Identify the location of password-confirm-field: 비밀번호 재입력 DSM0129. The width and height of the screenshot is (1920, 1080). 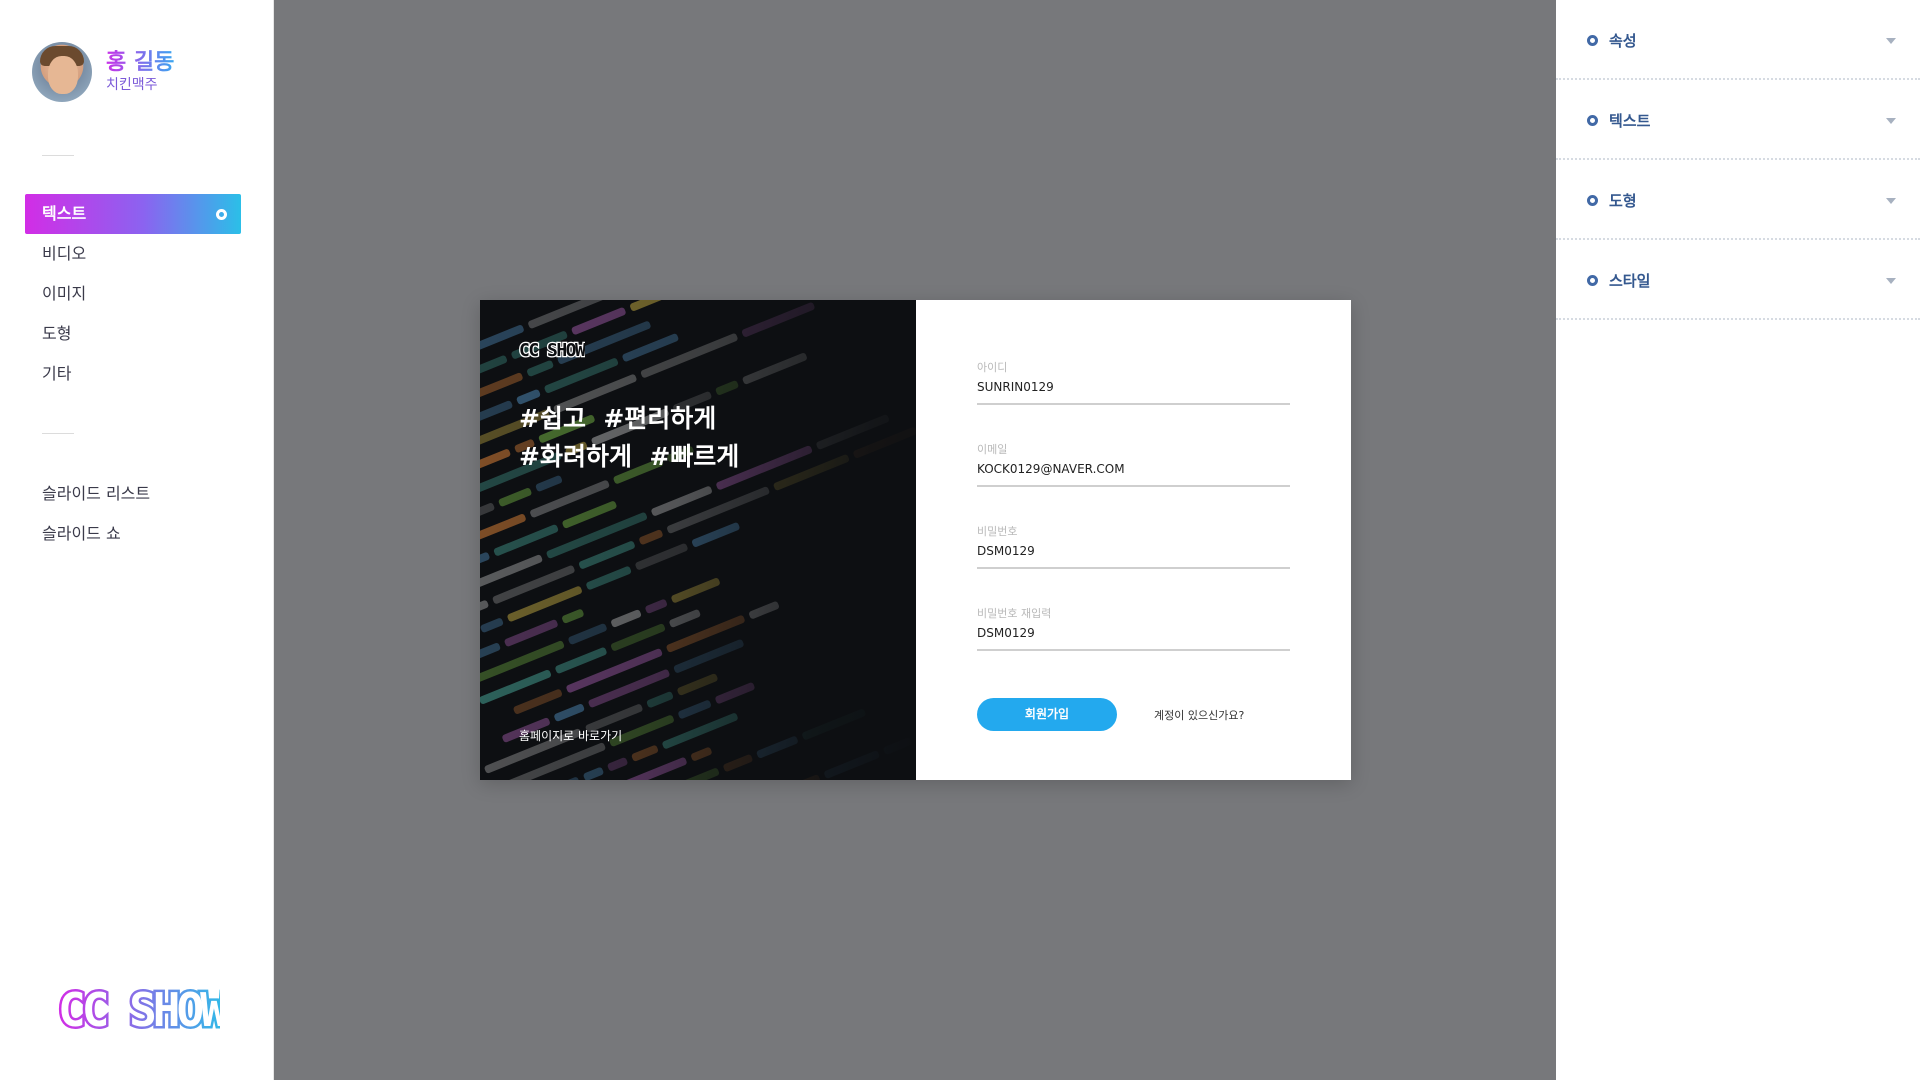
(1133, 629).